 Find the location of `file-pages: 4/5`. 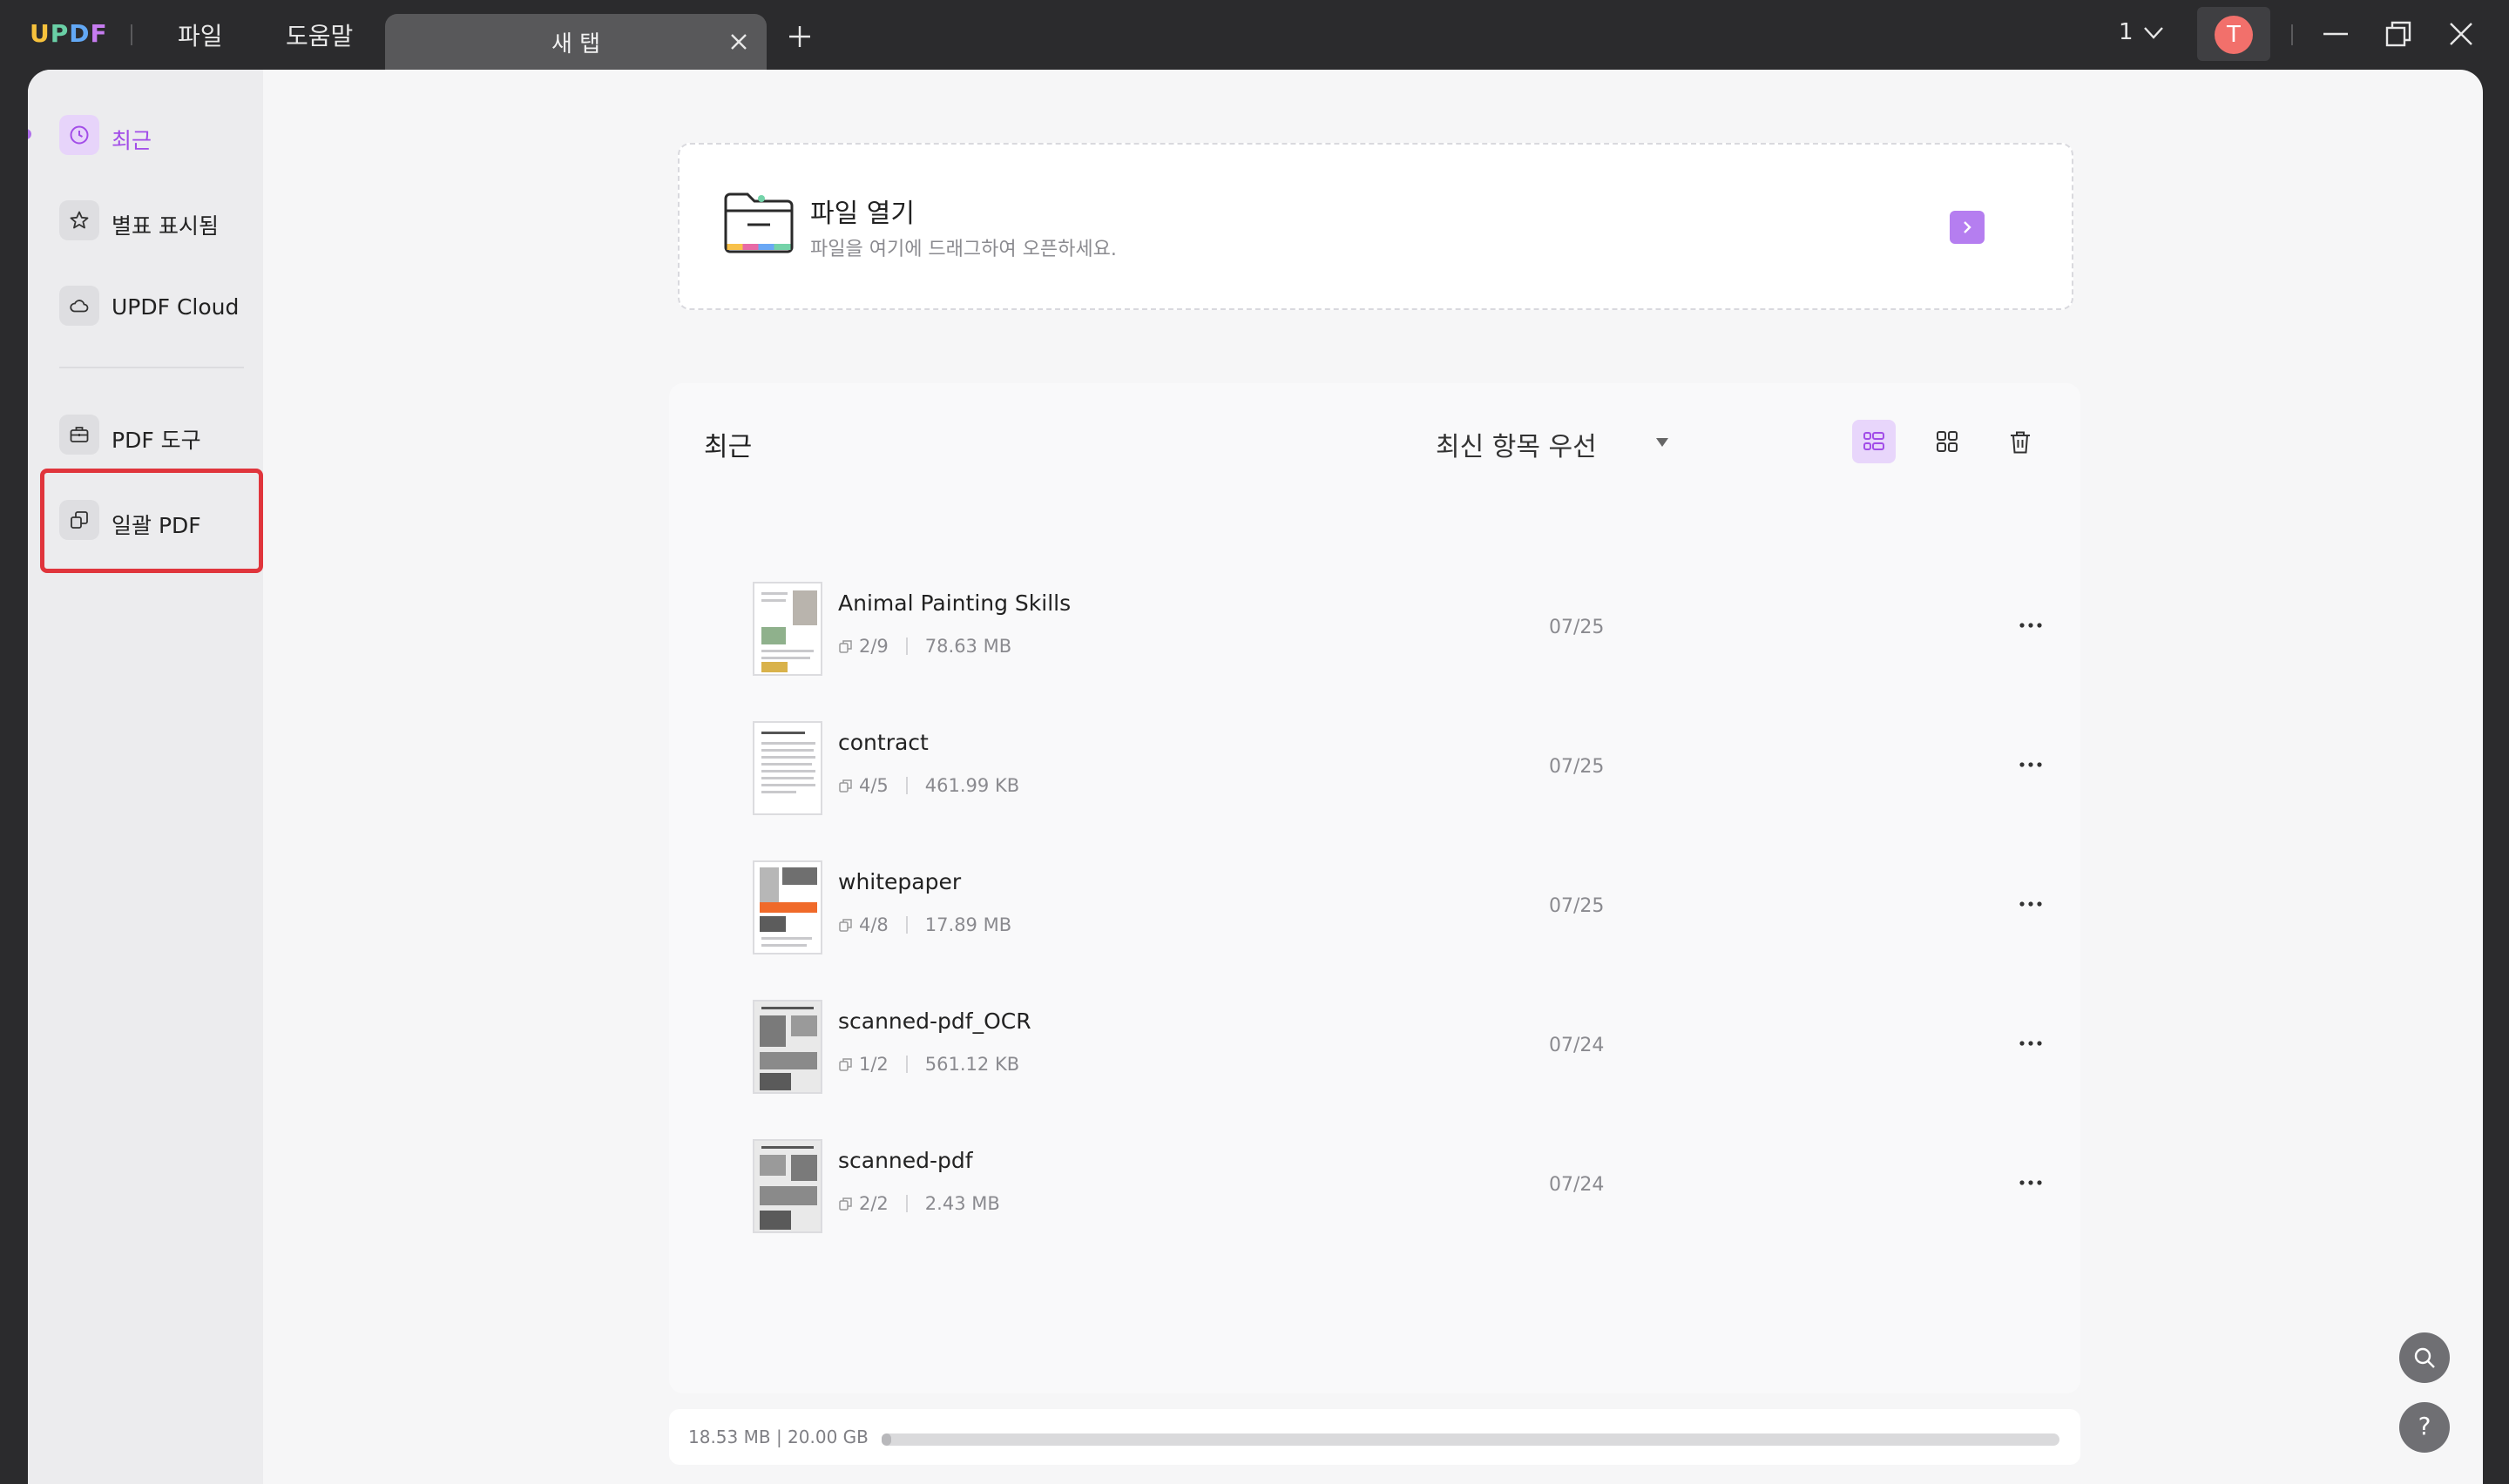

file-pages: 4/5 is located at coordinates (874, 785).